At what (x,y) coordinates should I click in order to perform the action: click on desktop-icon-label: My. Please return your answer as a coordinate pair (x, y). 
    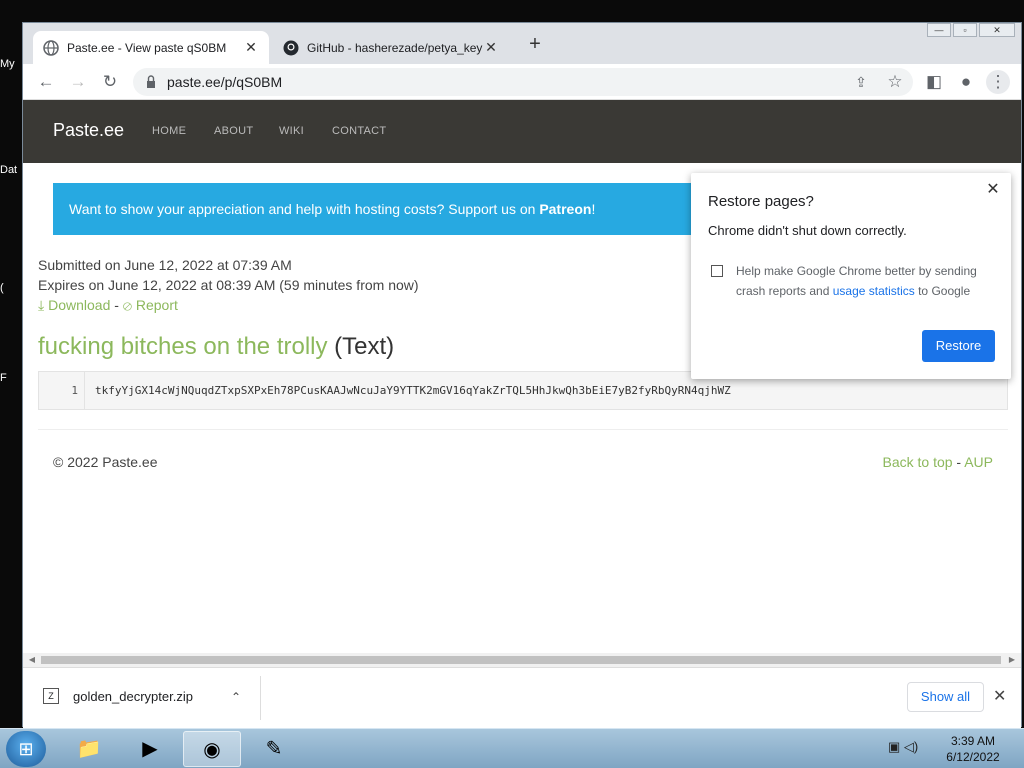
    Looking at the image, I should click on (11, 64).